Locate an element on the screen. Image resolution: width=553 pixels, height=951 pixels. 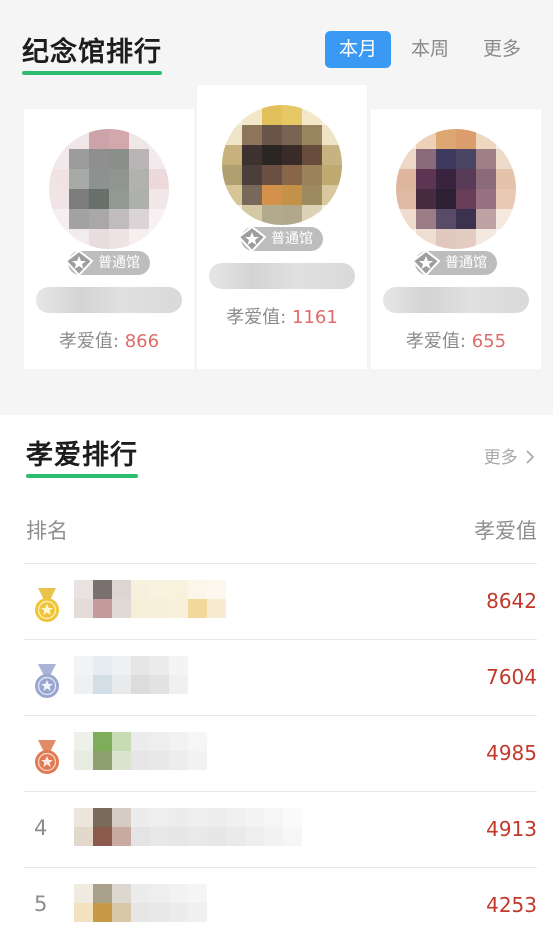
hall-score: 孝爱值: 866 is located at coordinates (109, 340).